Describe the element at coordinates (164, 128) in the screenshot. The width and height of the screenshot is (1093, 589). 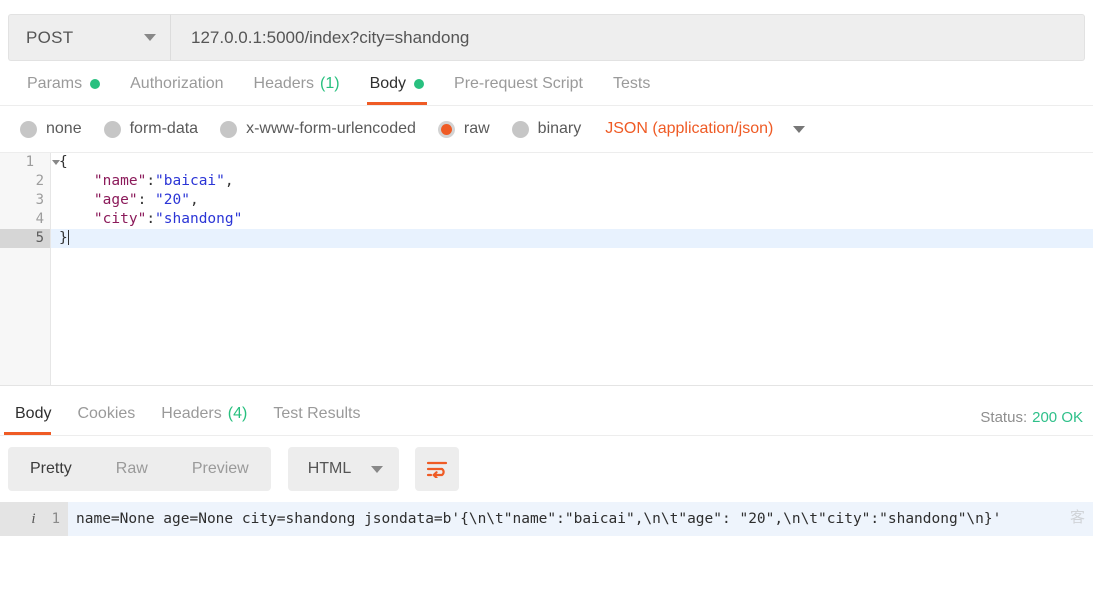
I see `body-type-label: form-data` at that location.